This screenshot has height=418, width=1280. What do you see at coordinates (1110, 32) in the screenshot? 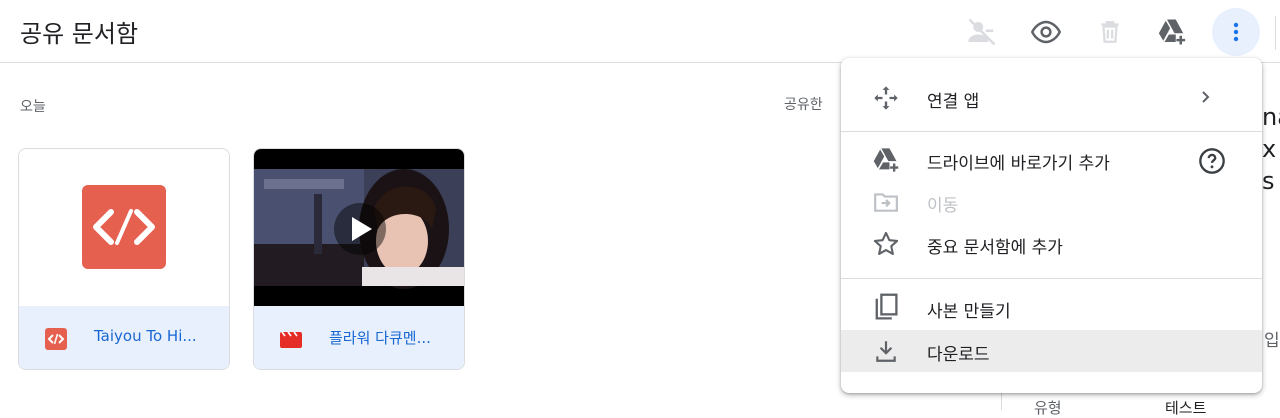
I see `trash-icon` at bounding box center [1110, 32].